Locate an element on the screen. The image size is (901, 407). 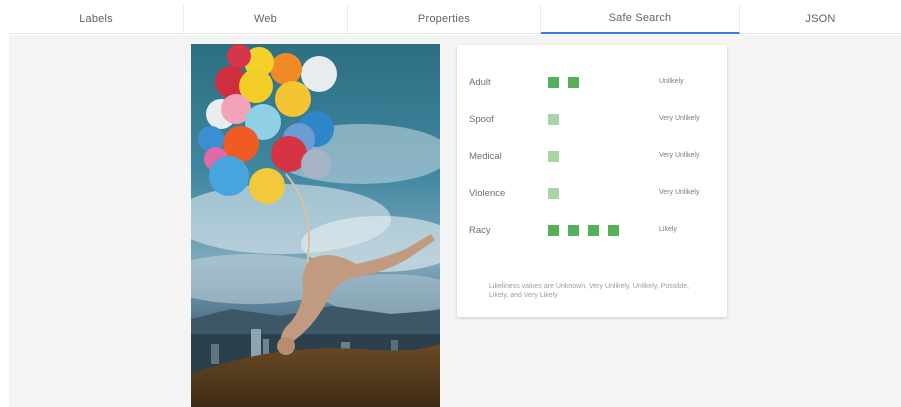
category-label: Spoof is located at coordinates (481, 119).